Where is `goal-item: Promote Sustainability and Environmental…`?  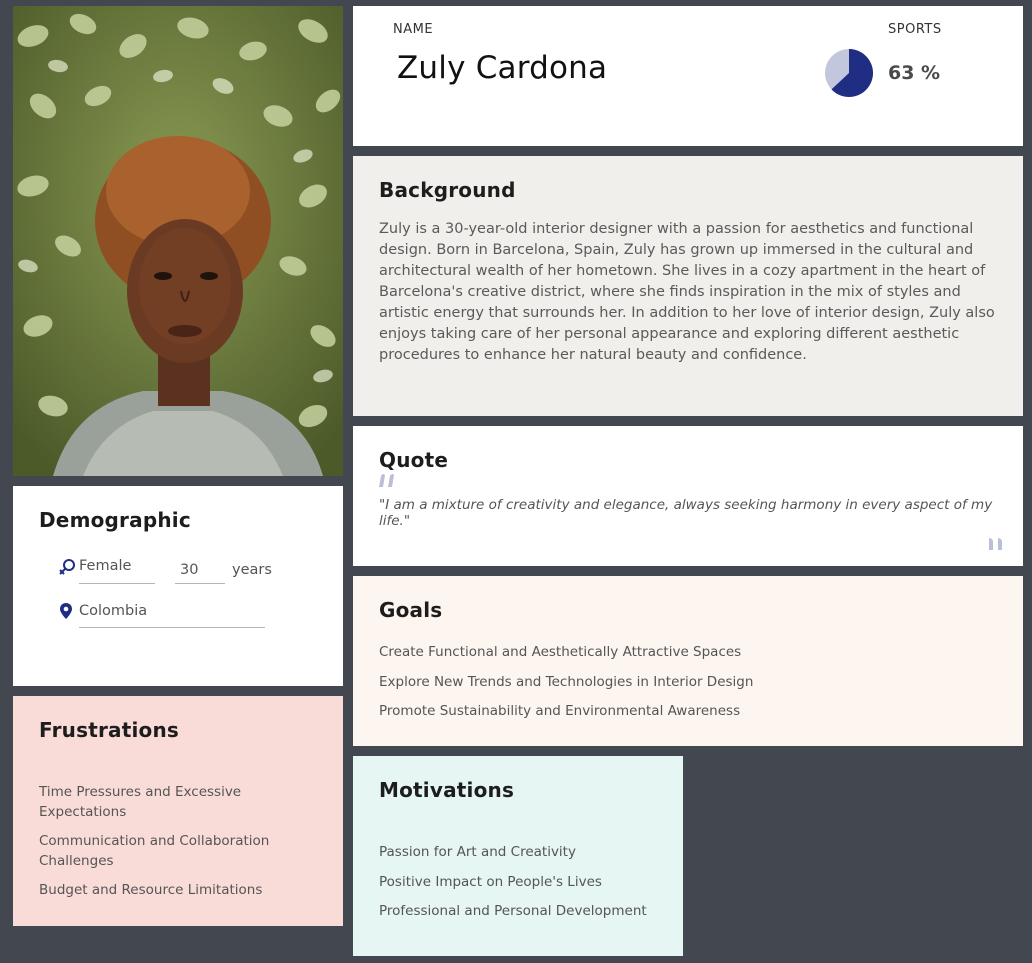 goal-item: Promote Sustainability and Environmental… is located at coordinates (560, 711).